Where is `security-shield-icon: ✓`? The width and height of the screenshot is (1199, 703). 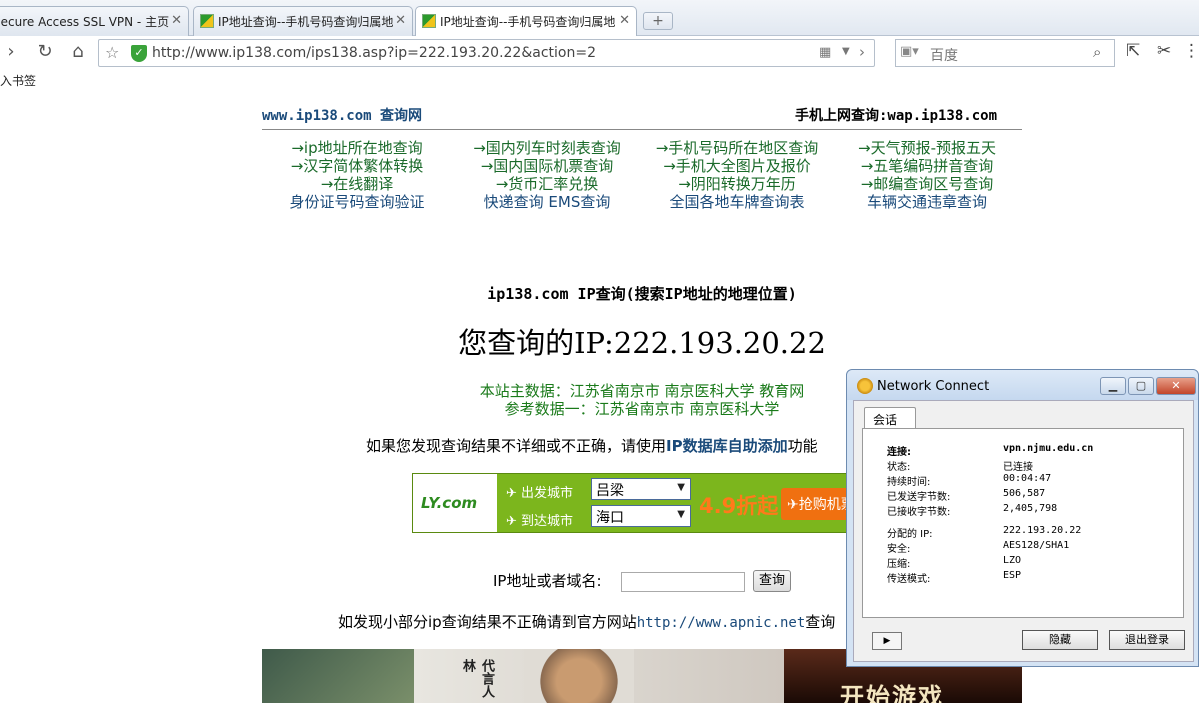 security-shield-icon: ✓ is located at coordinates (139, 53).